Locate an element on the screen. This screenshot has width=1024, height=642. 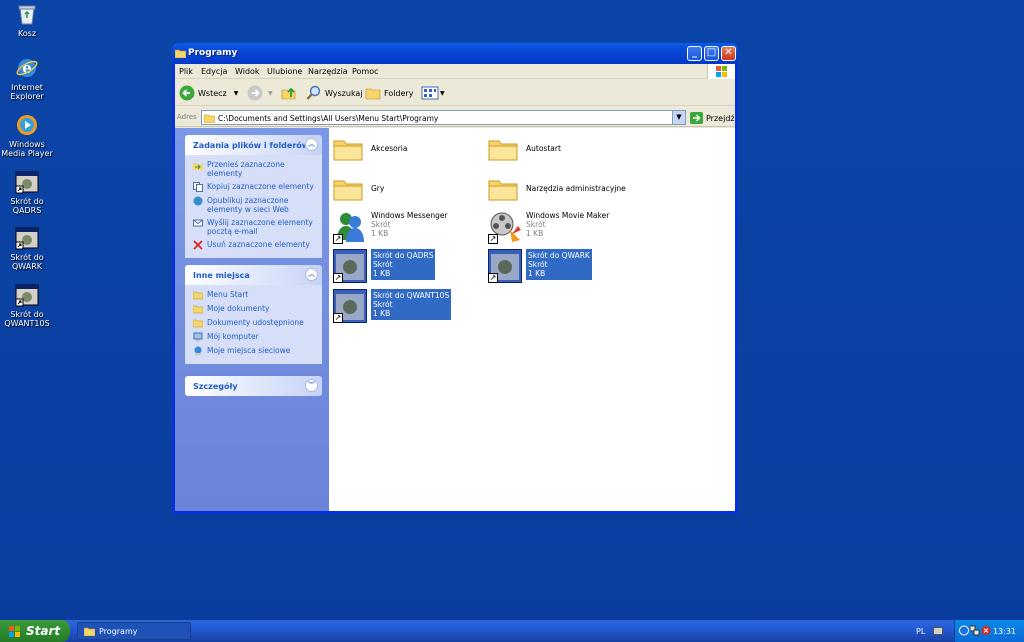
place-start-menu: Menu Start is located at coordinates (254, 295).